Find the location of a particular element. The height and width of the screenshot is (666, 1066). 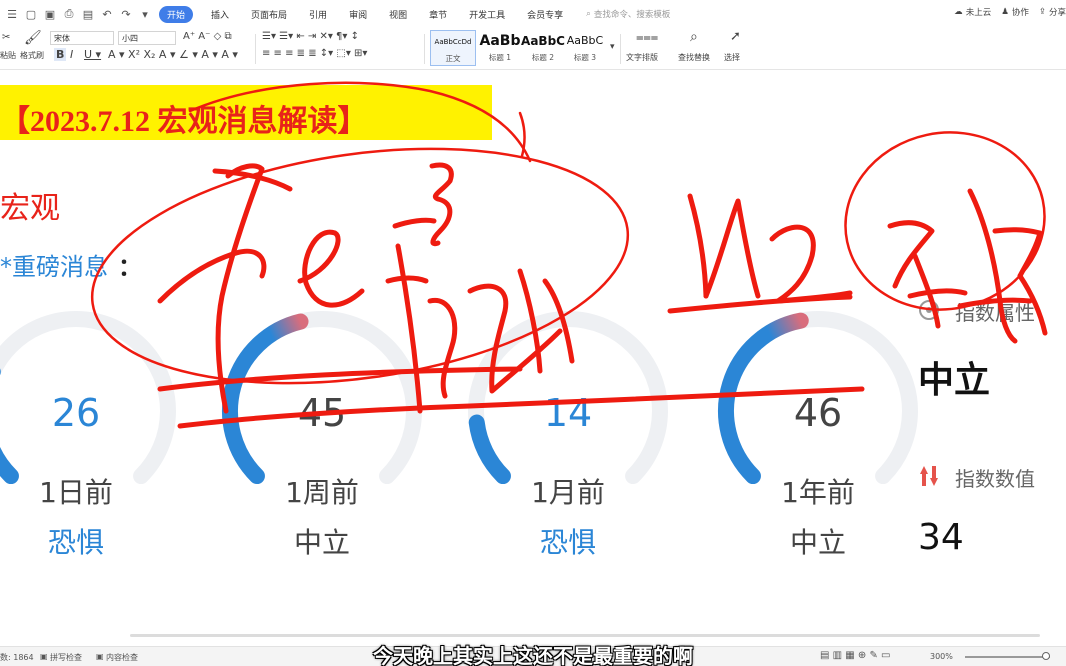

tab-section: 章节 is located at coordinates (438, 14).